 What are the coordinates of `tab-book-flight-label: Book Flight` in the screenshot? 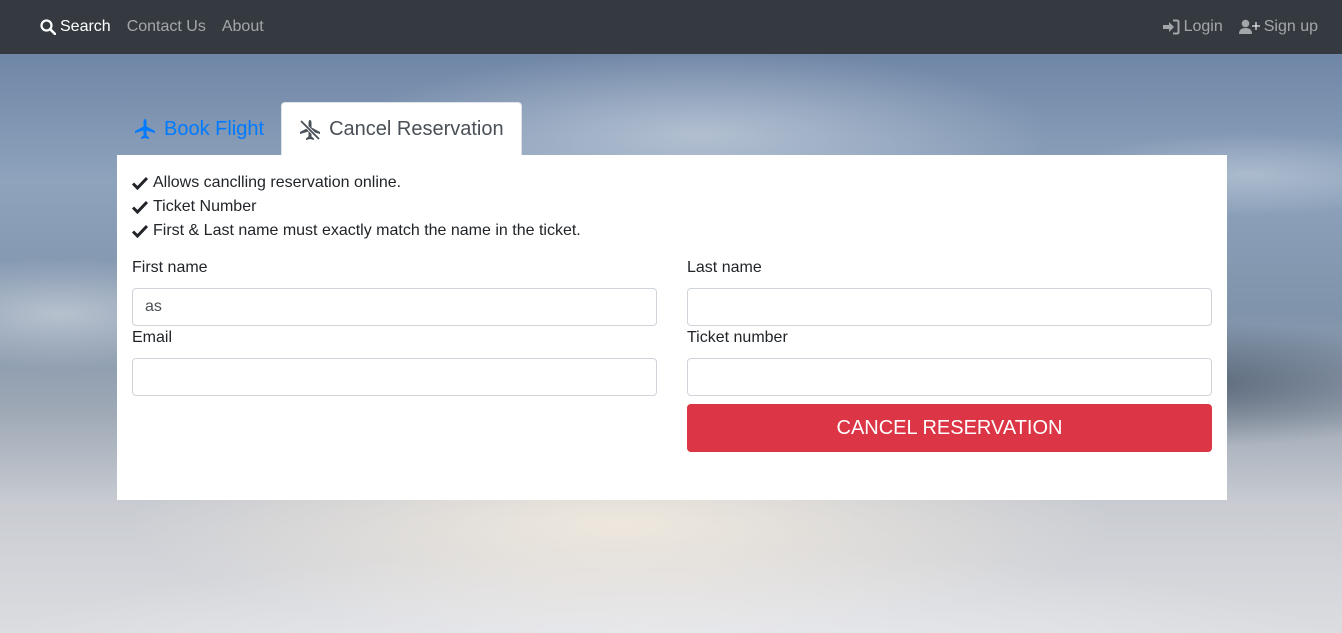 It's located at (214, 128).